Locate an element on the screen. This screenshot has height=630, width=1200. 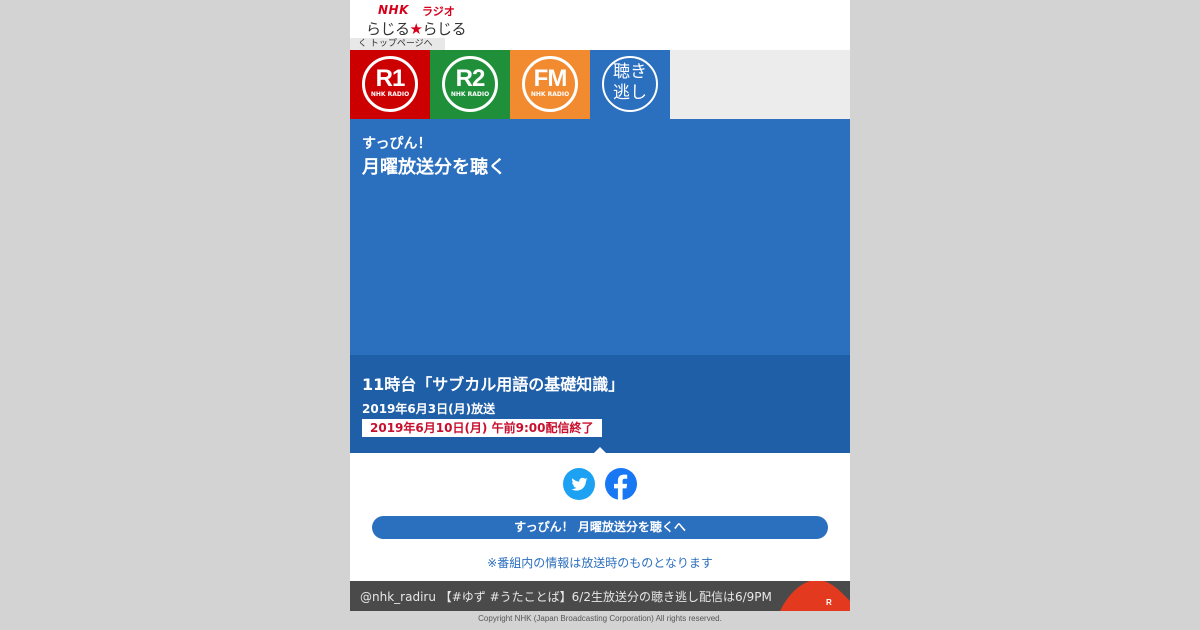
listen-monday-button: すっぴん！ 月曜放送分を聴くへ is located at coordinates (600, 527).